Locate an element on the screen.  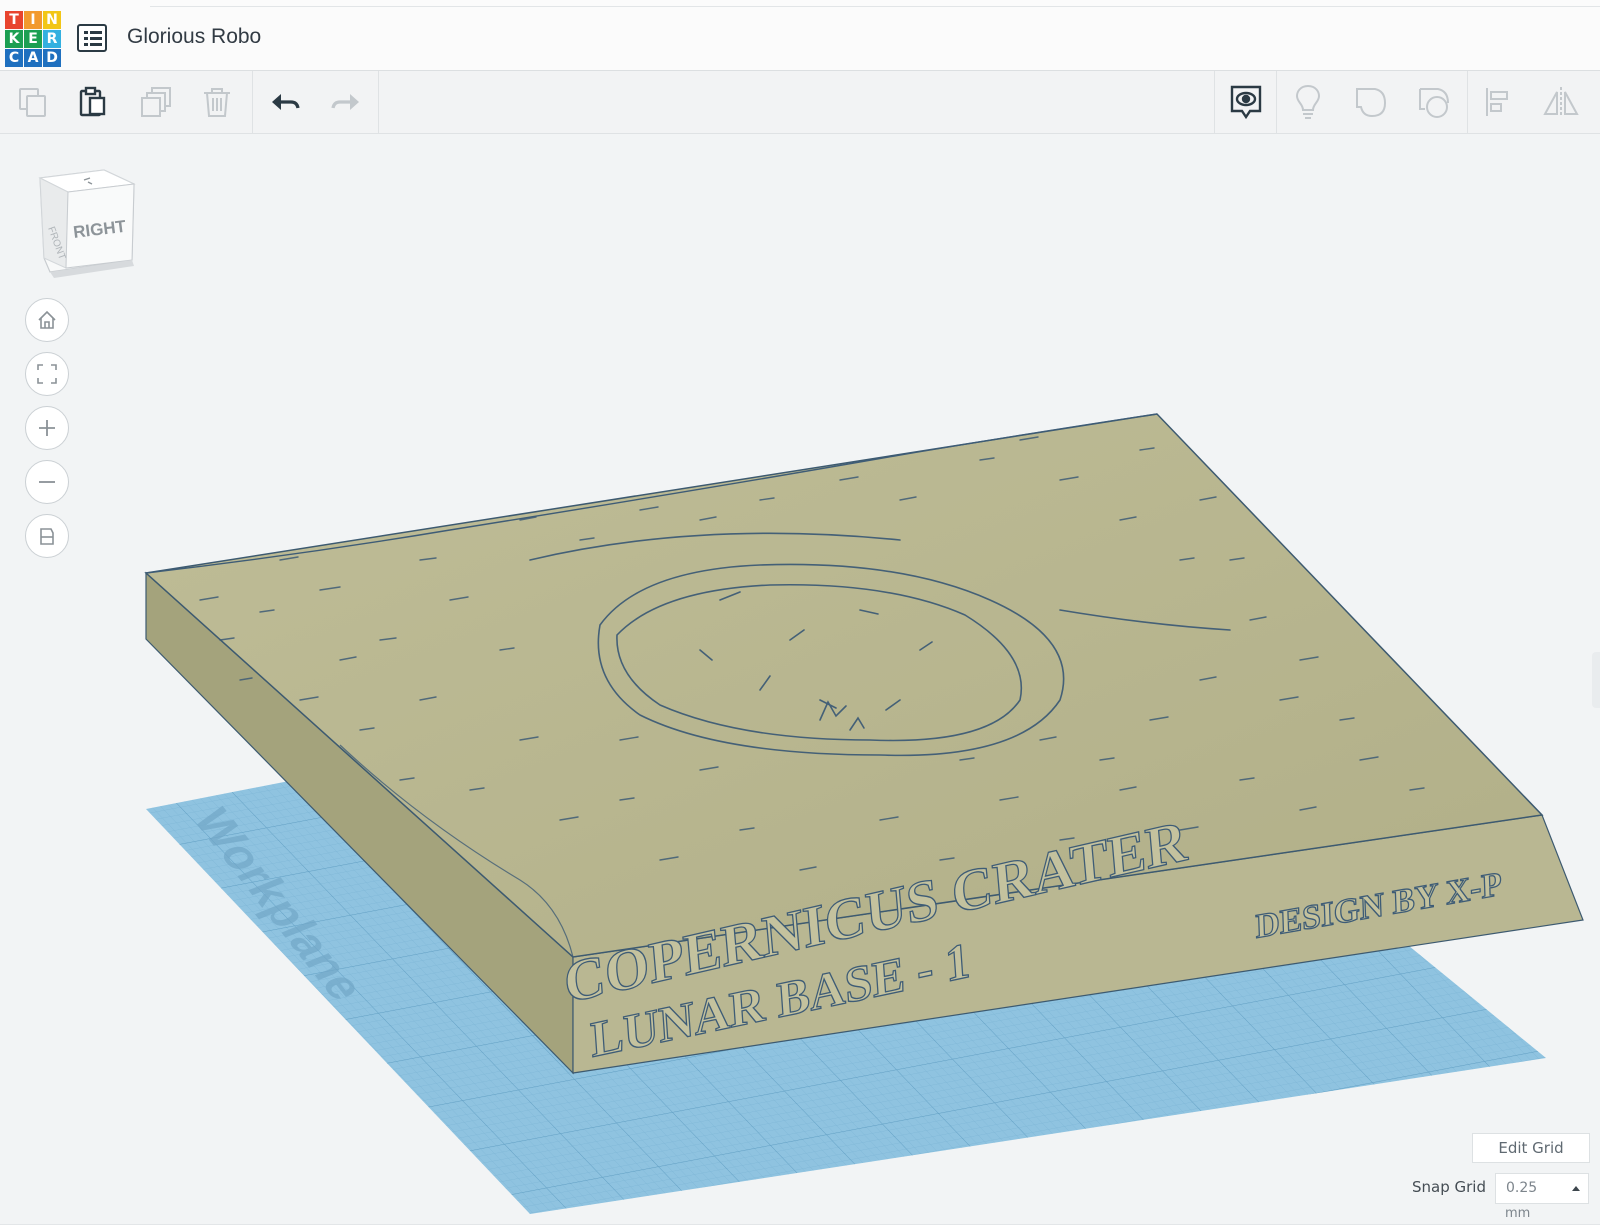
redo-icon is located at coordinates (345, 102).